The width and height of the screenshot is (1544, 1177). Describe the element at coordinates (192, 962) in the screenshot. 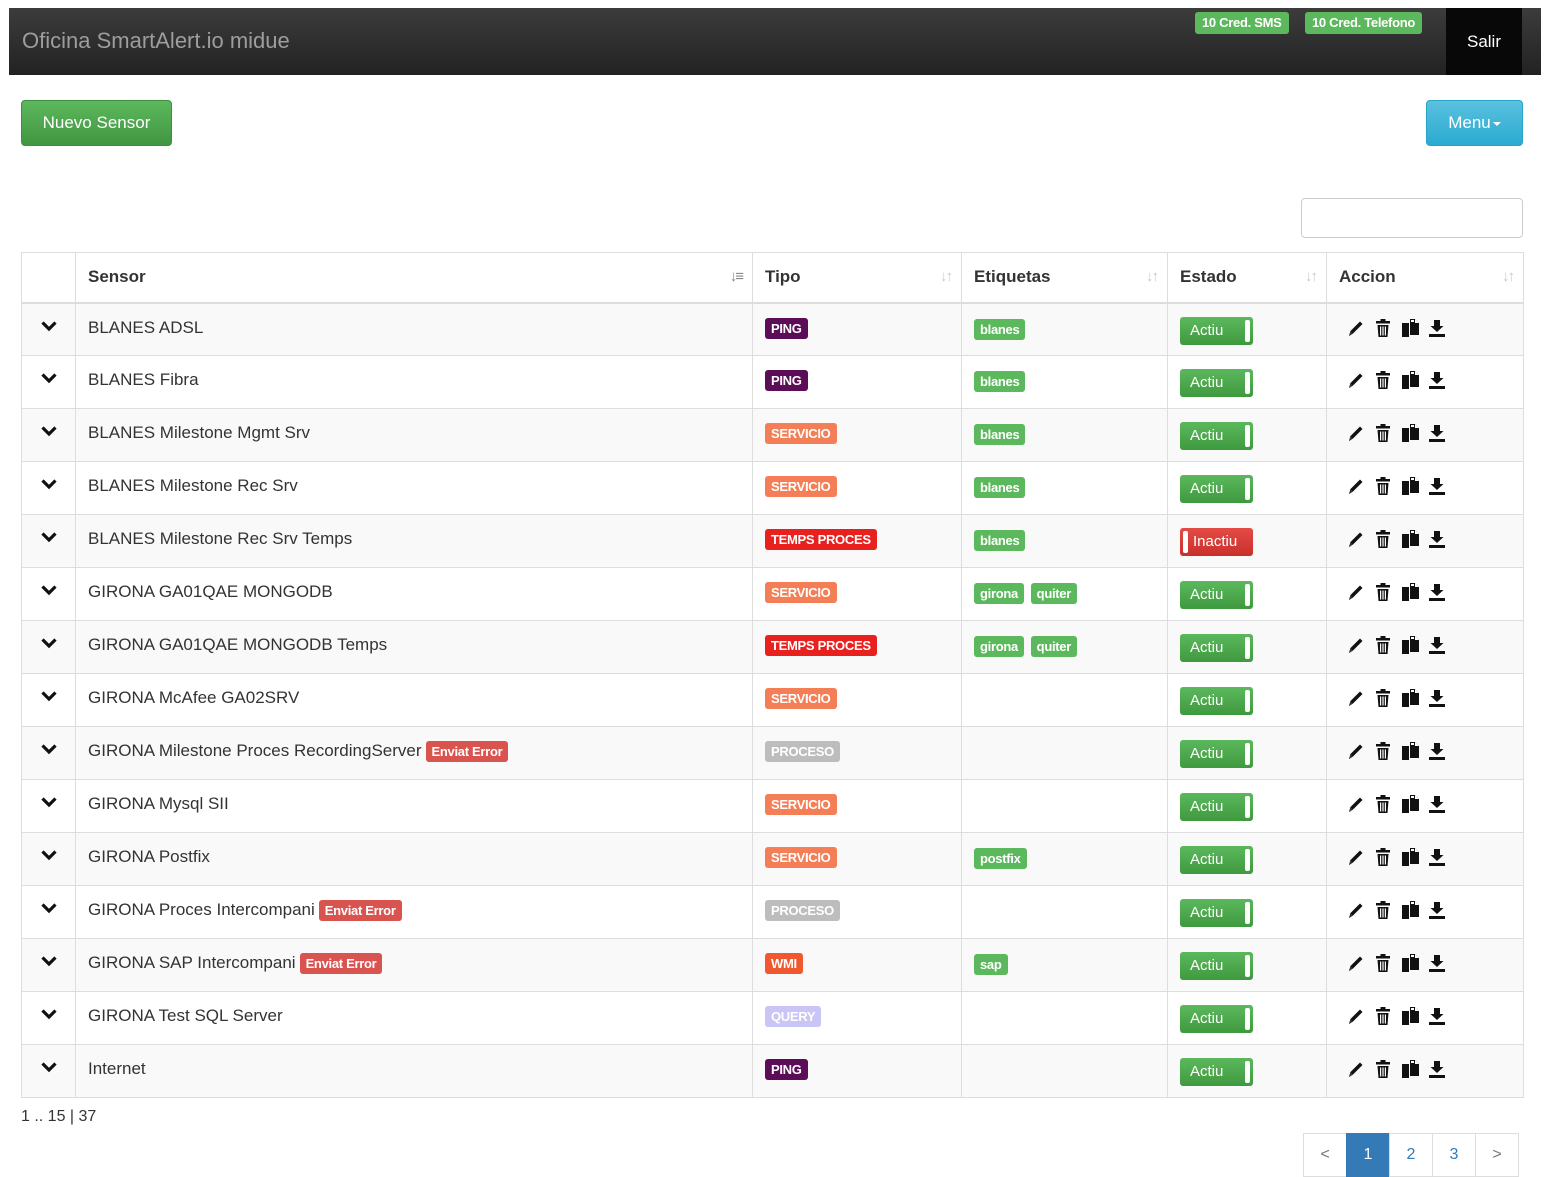

I see `sensor-name: GIRONA SAP Intercompani` at that location.